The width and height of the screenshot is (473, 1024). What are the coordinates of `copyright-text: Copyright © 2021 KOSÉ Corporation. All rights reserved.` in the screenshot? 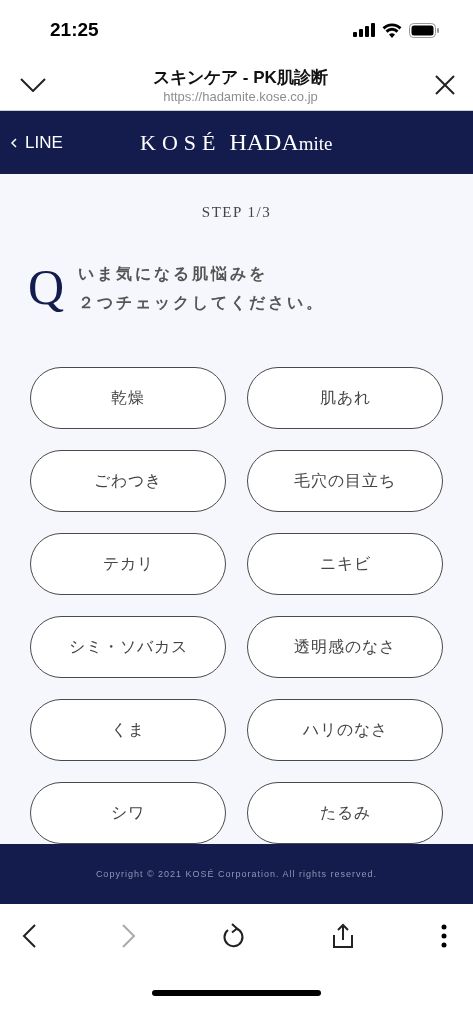 It's located at (236, 874).